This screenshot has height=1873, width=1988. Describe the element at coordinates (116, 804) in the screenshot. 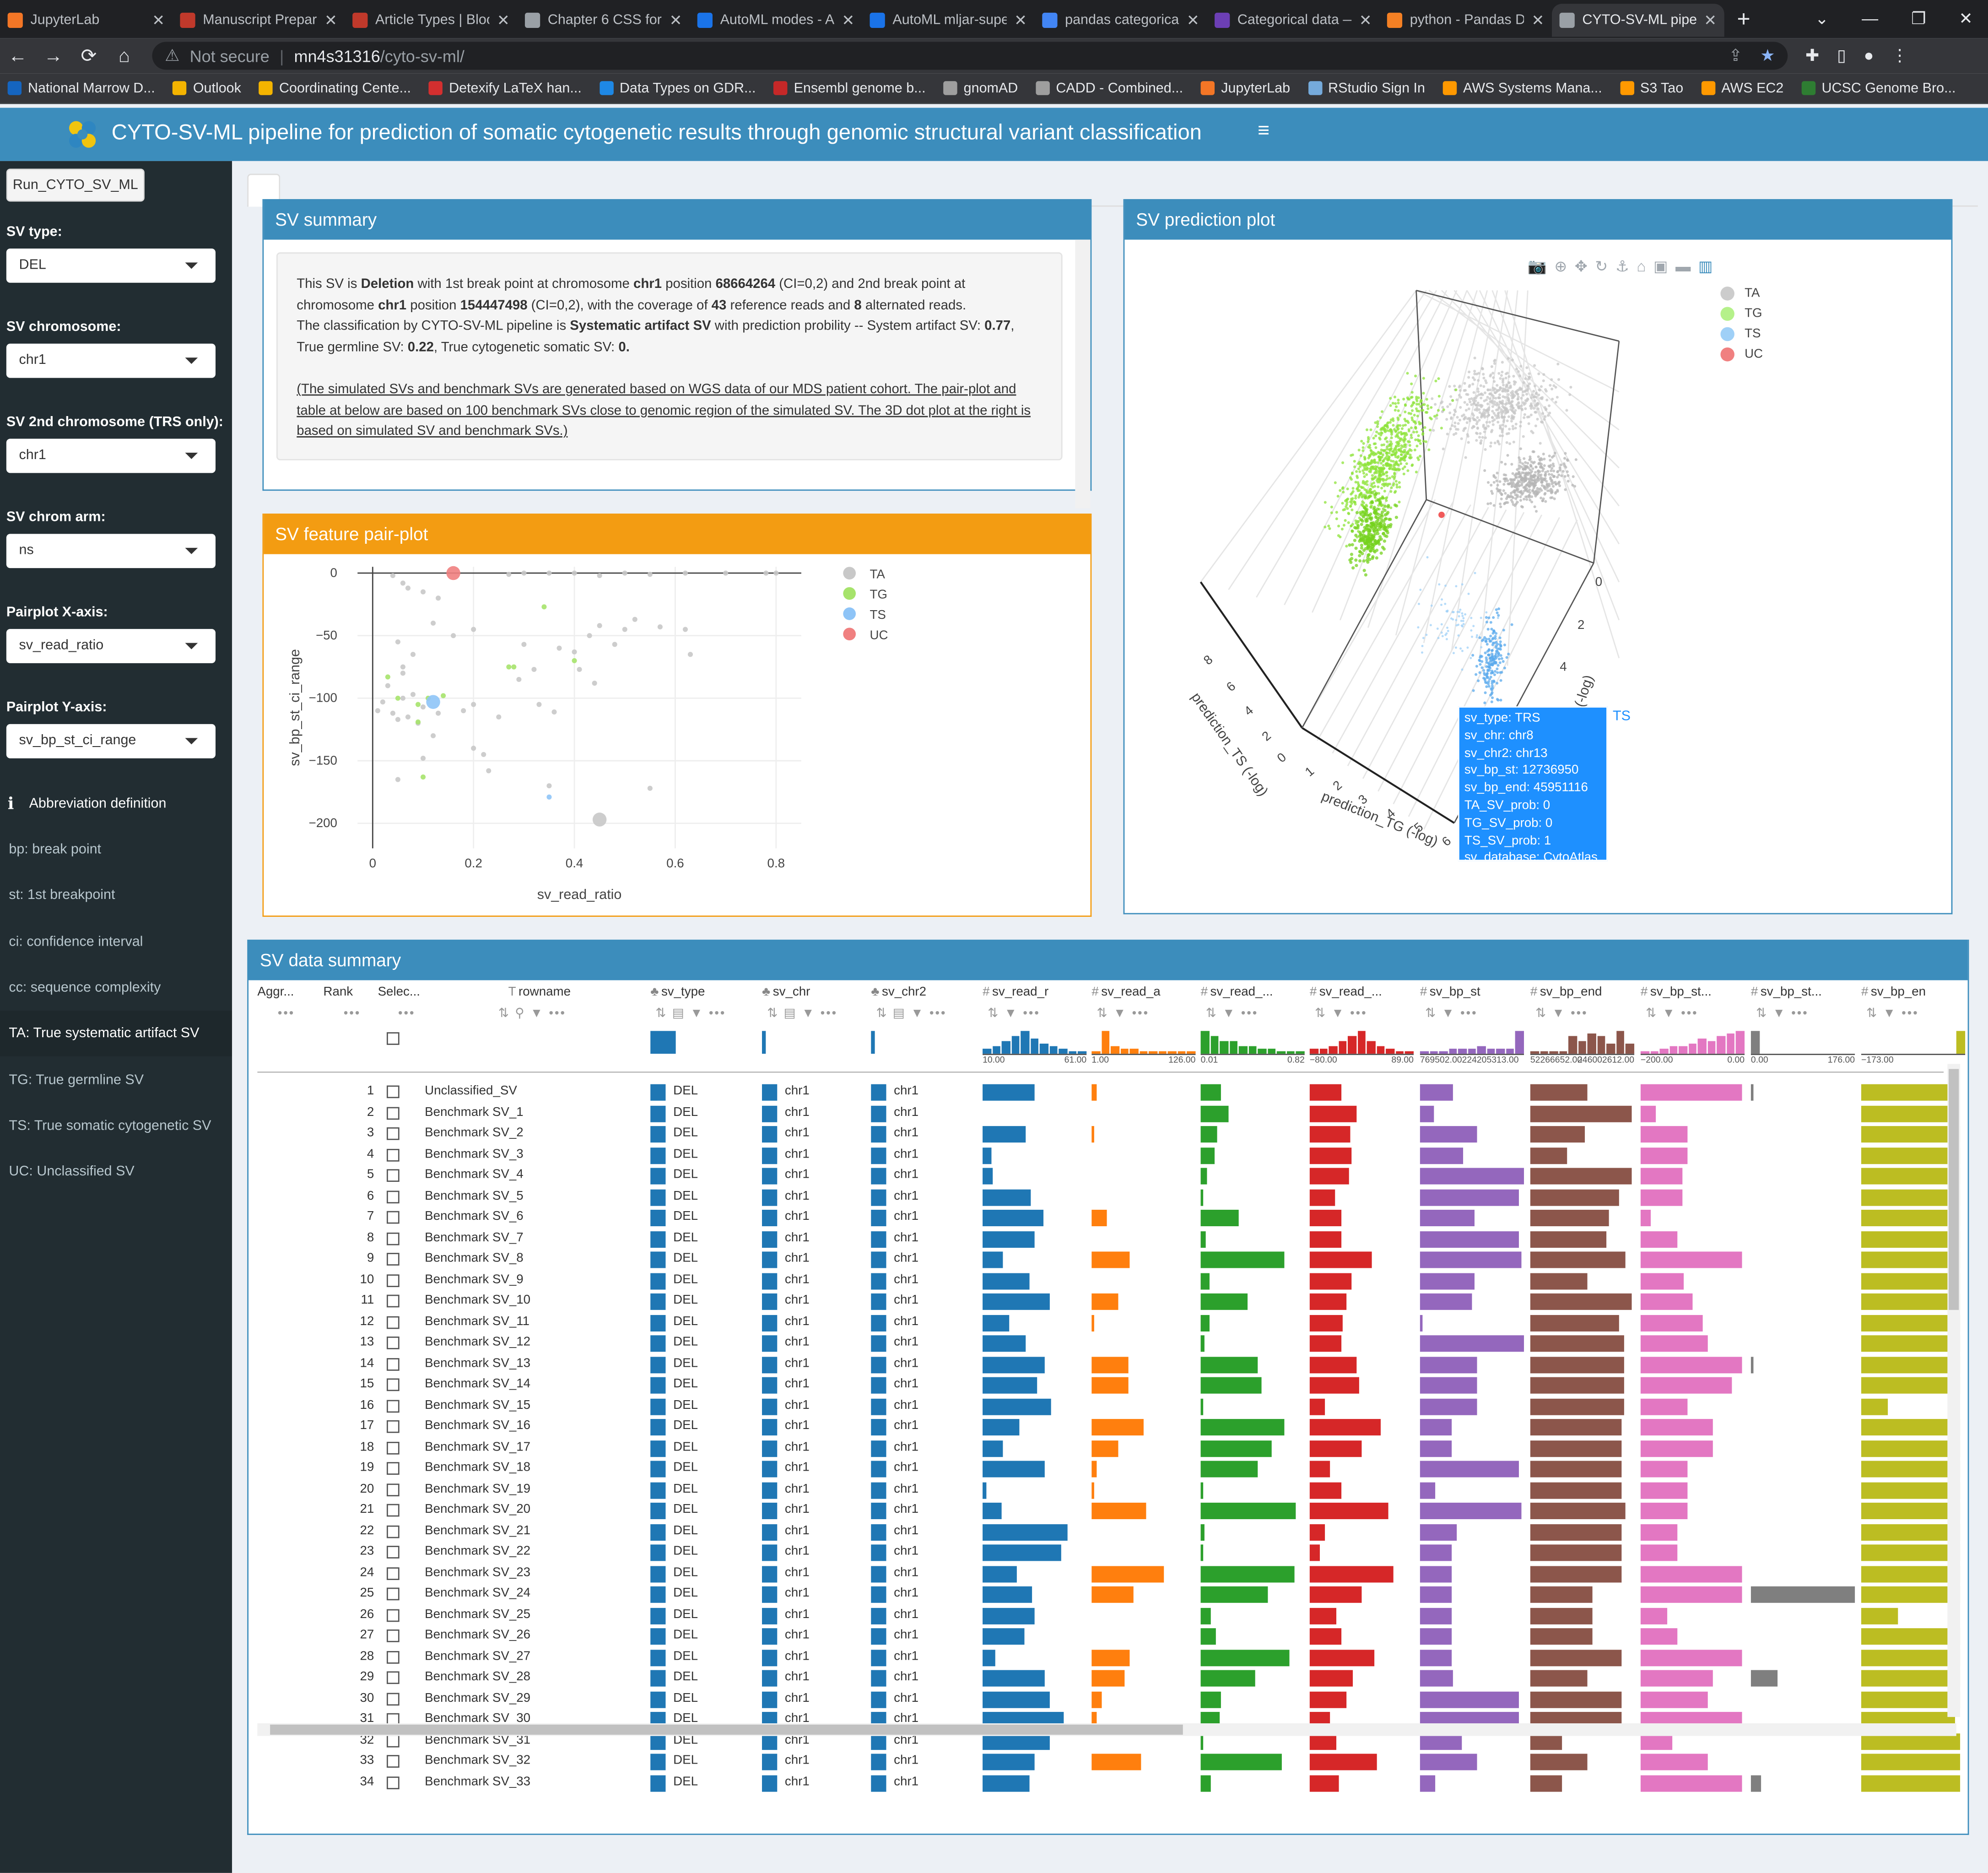

I see `abbreviation-header: ℹ Abbreviation definition` at that location.